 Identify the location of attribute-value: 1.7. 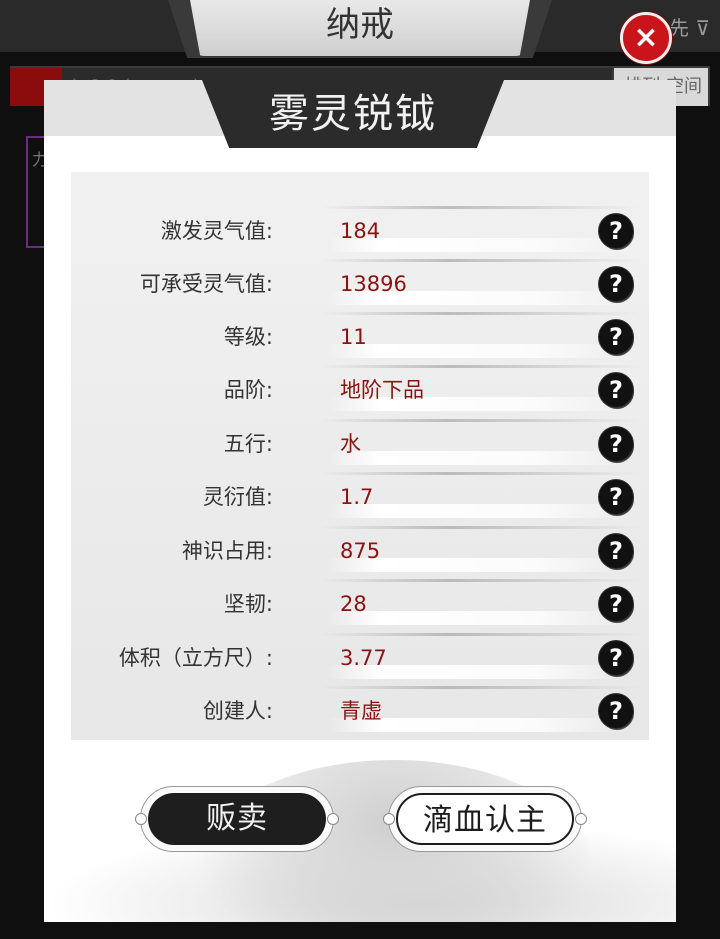
(357, 497).